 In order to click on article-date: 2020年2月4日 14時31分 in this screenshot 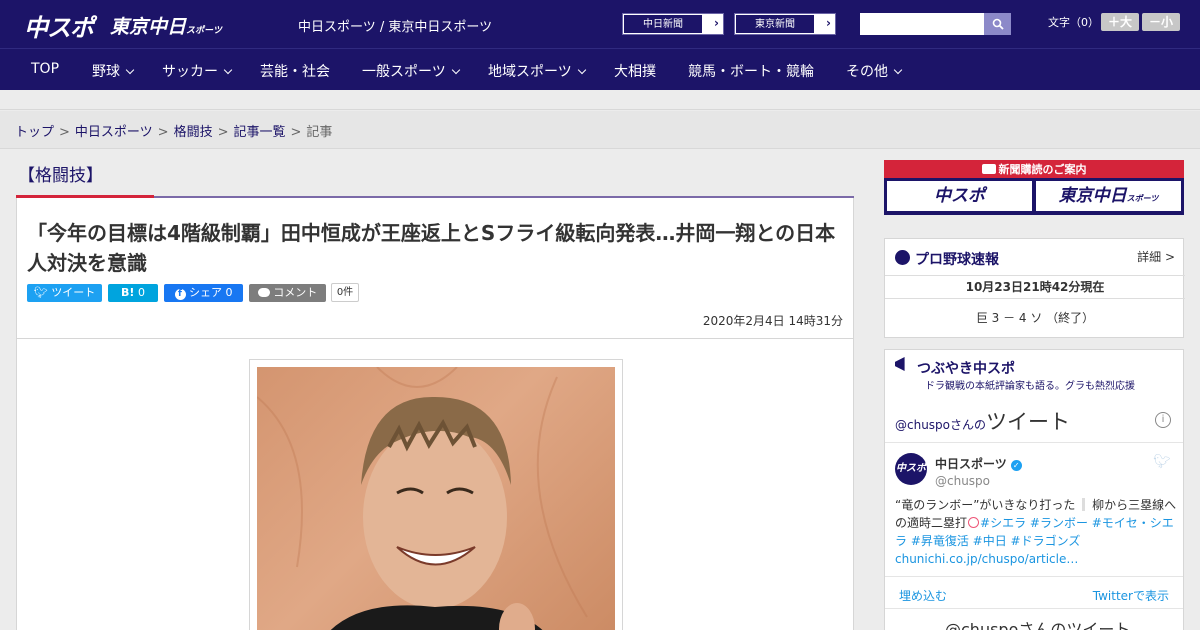, I will do `click(772, 321)`.